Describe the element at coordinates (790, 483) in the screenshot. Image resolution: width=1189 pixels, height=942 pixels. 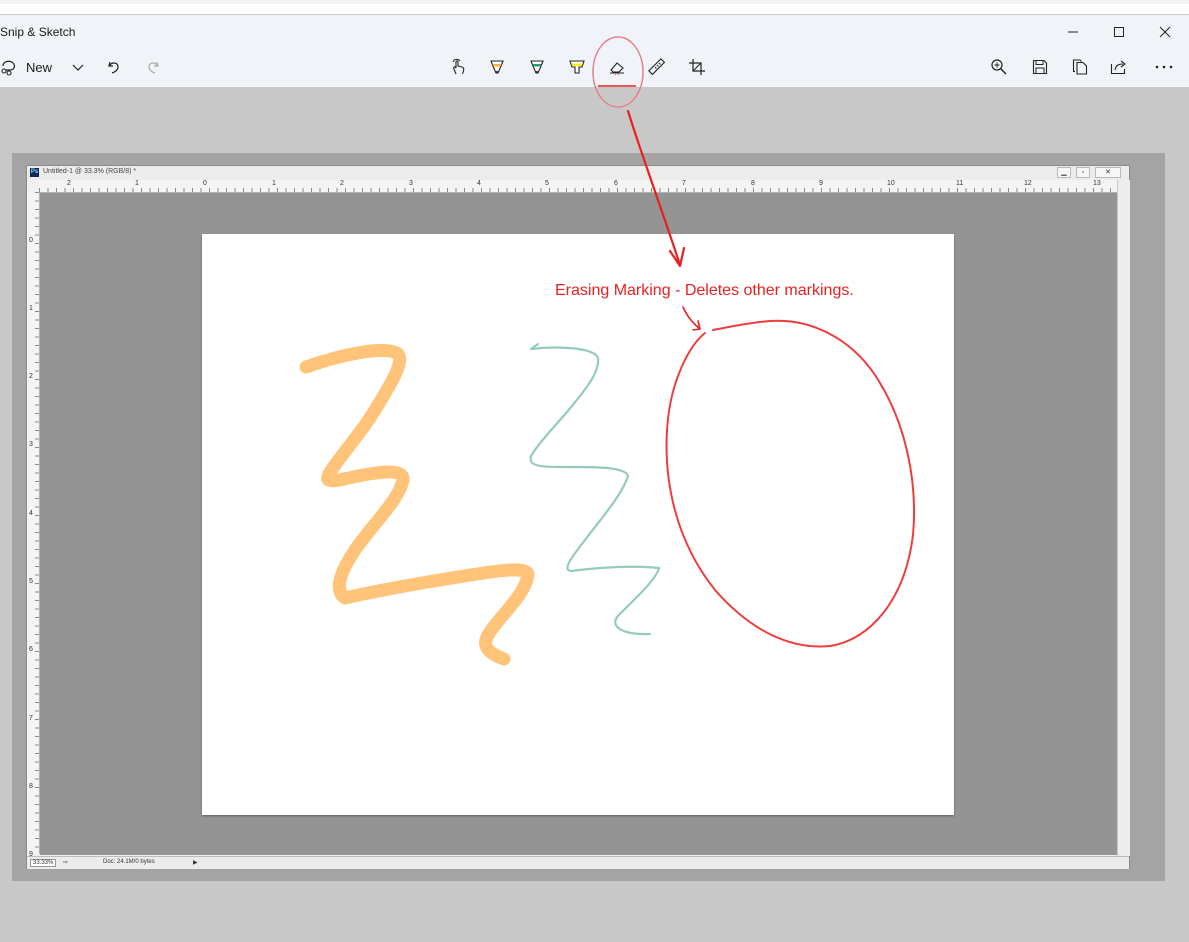
I see `red-oval-stroke` at that location.